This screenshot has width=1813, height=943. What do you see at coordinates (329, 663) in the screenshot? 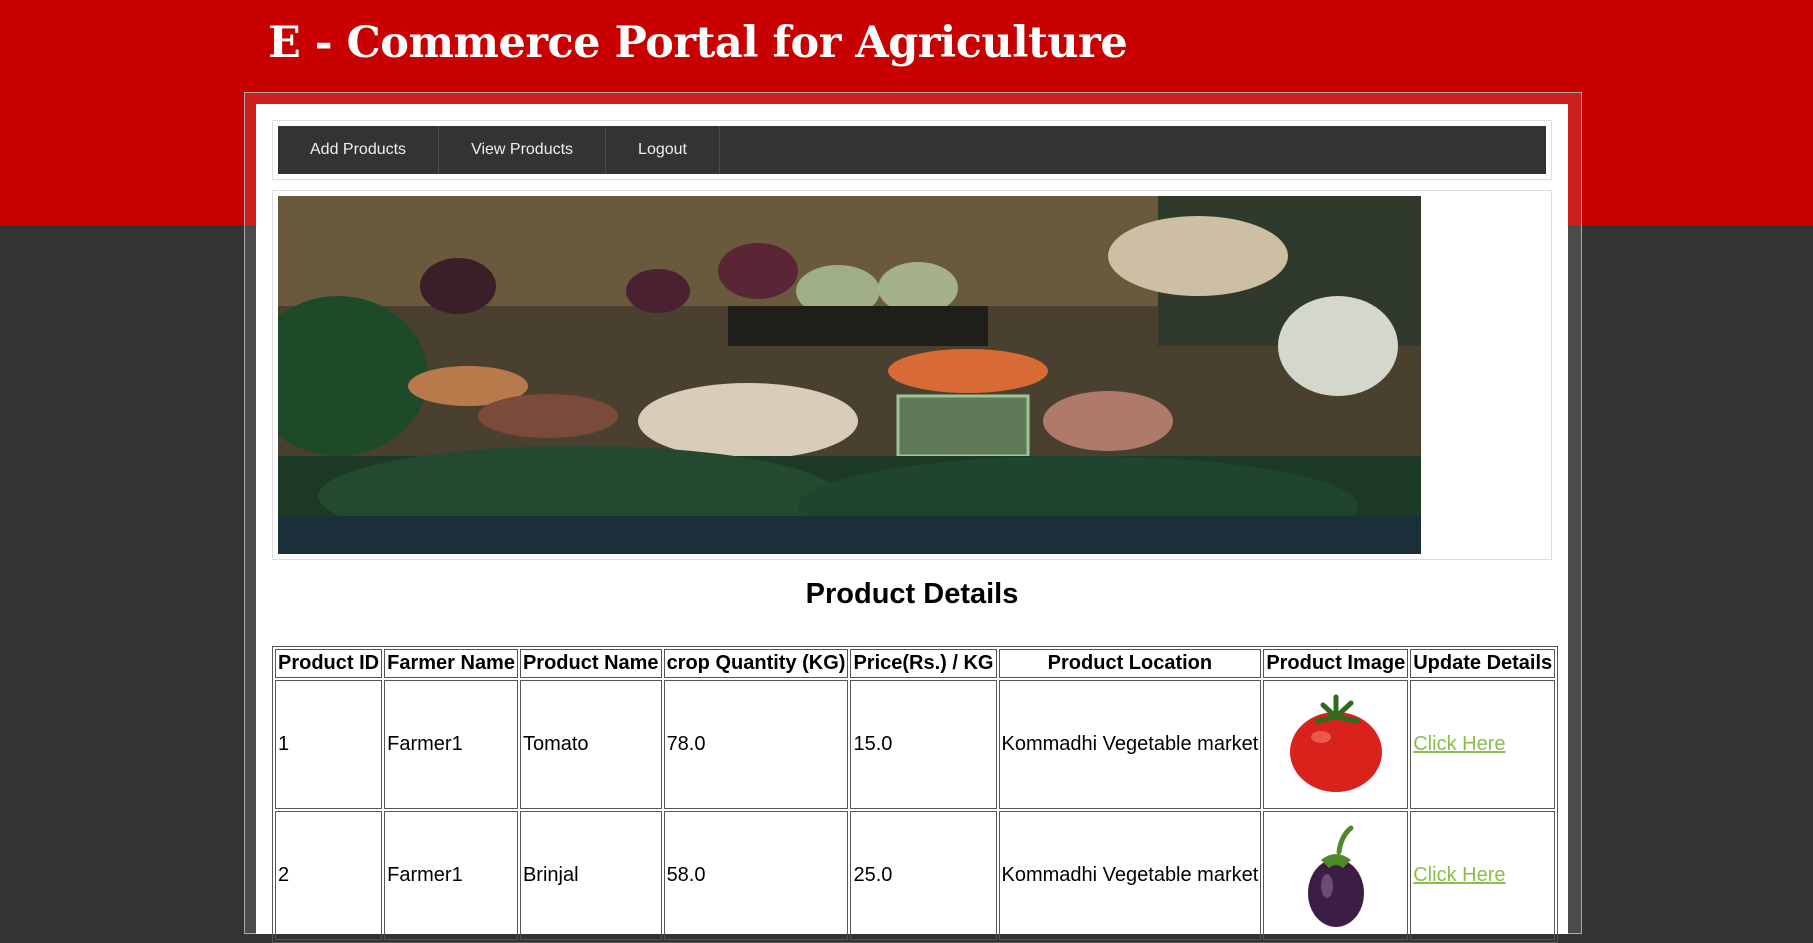
I see `column-header: Product ID` at bounding box center [329, 663].